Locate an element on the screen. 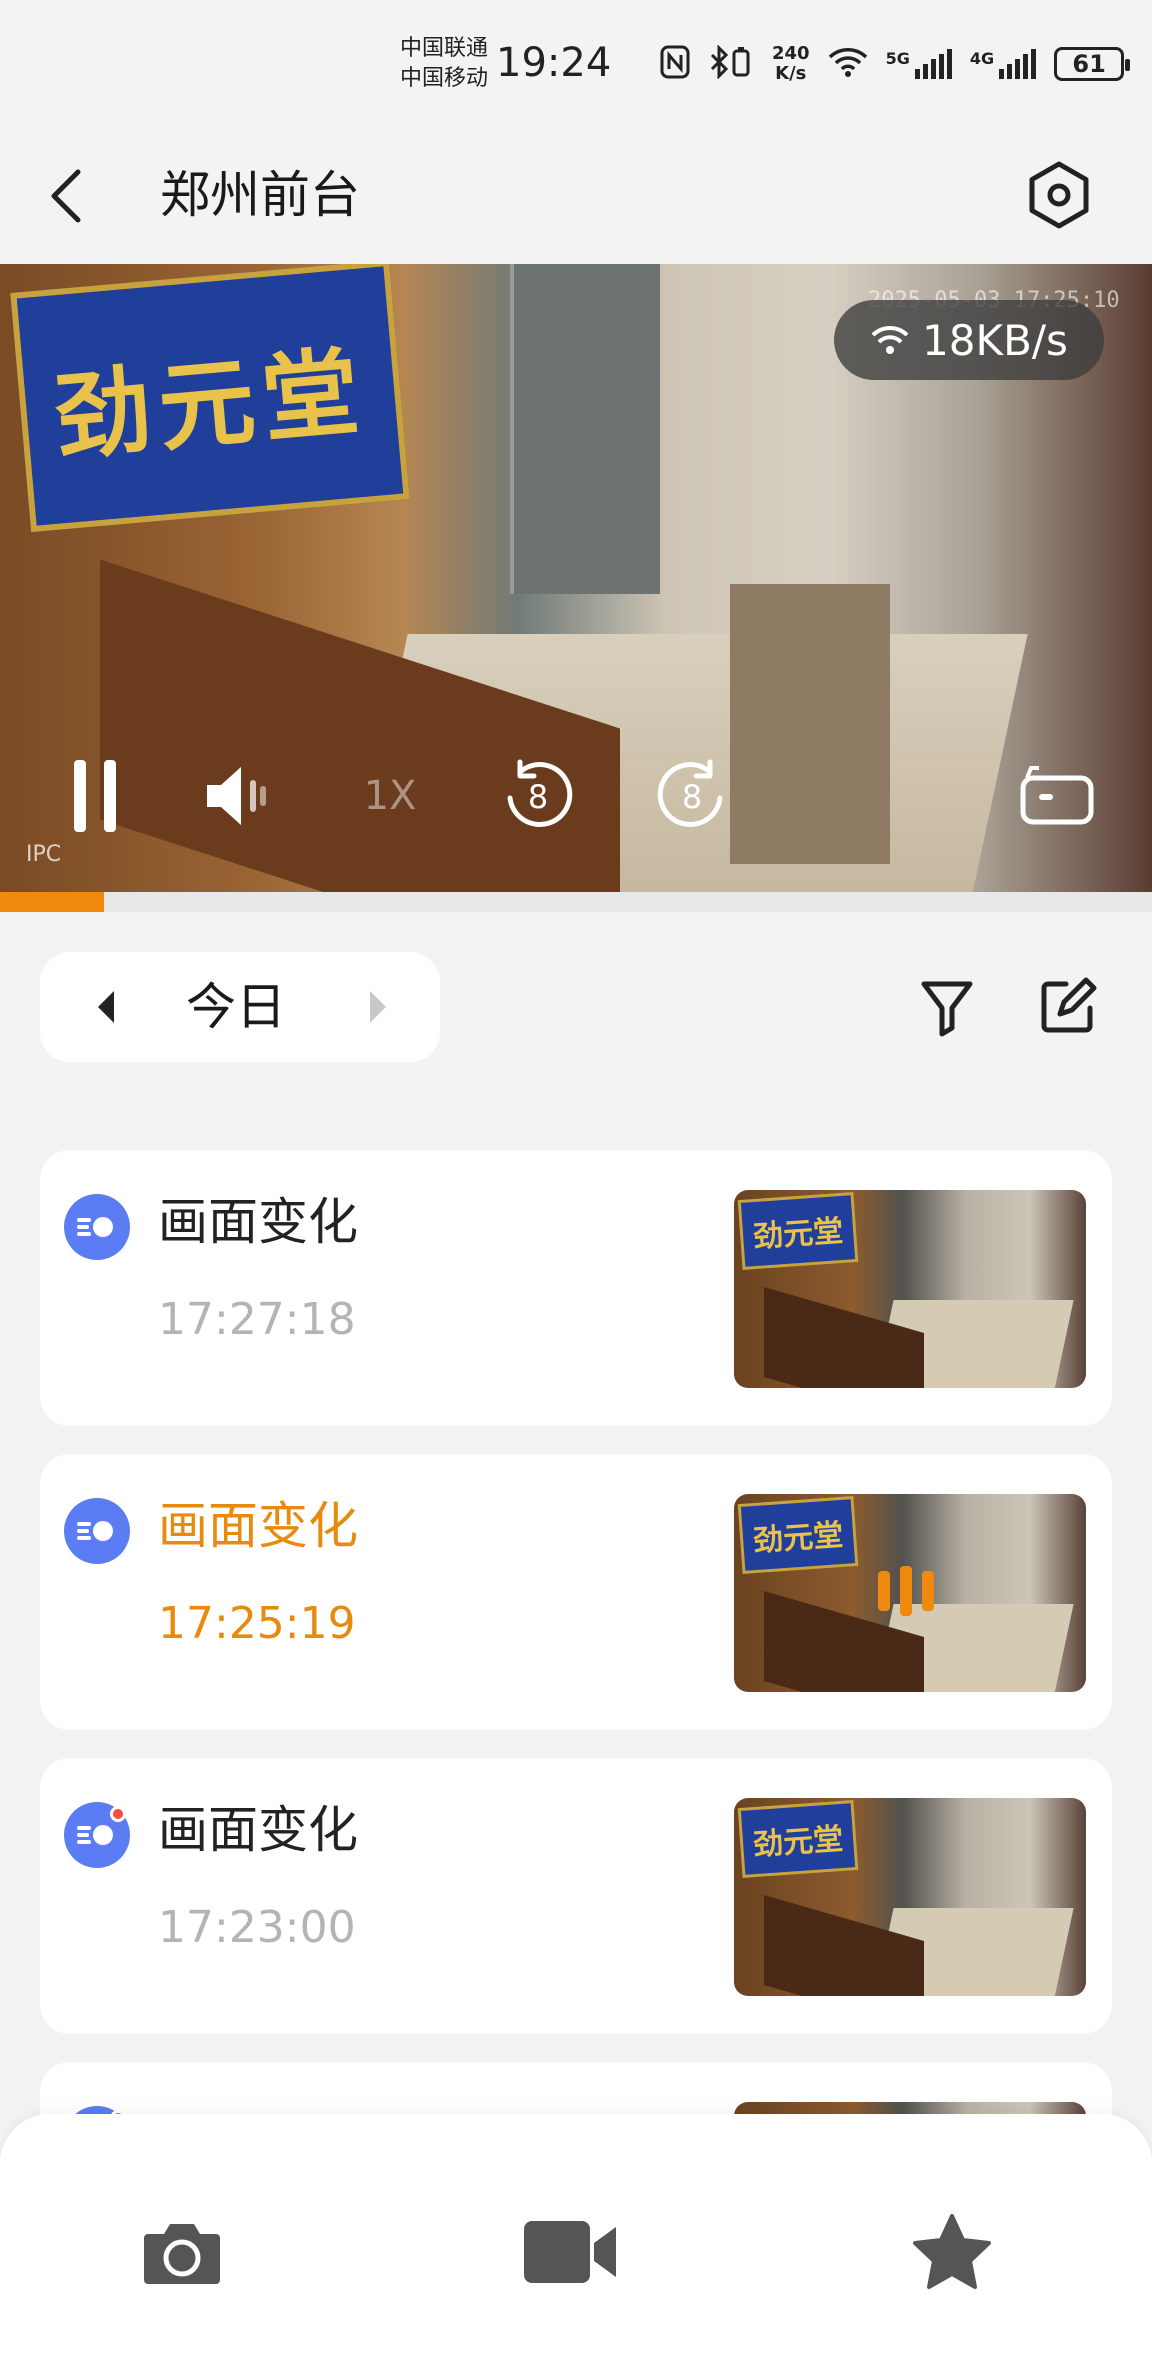 This screenshot has height=2376, width=1152. rewind-8s-icon: 8 is located at coordinates (540, 793).